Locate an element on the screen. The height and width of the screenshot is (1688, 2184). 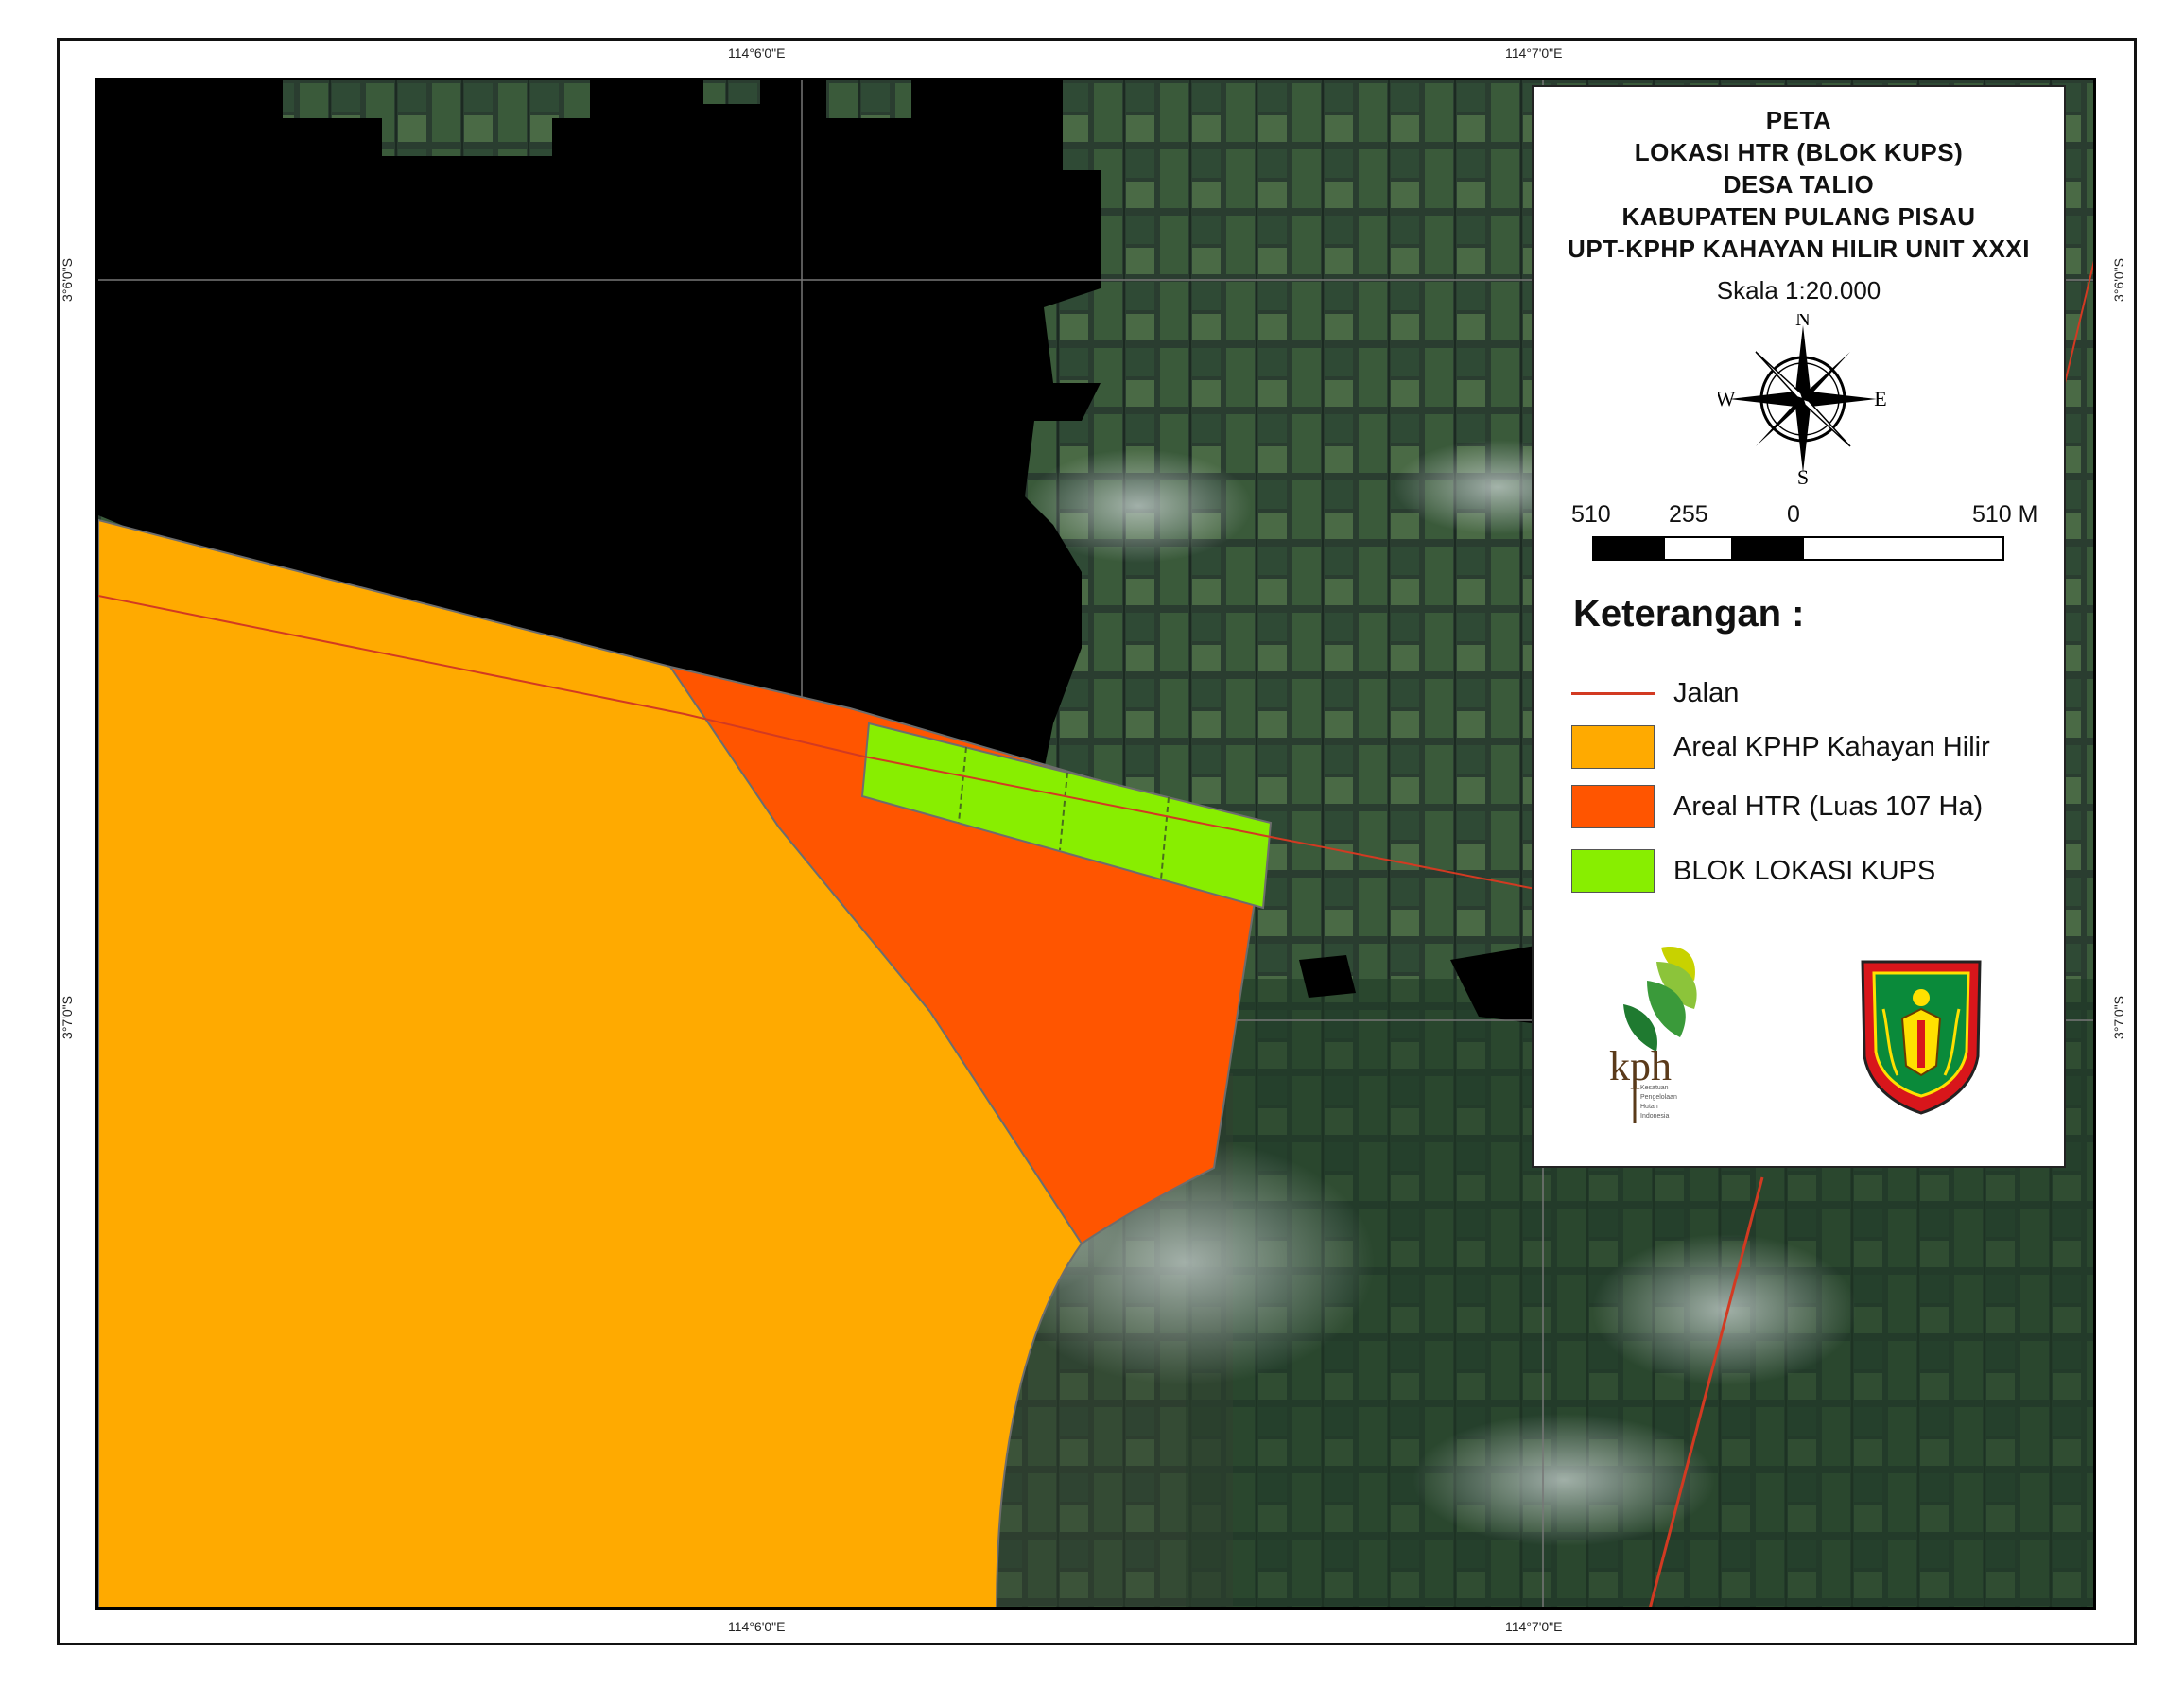
kph-logo-icon: kph Kesatuan Pengelolaan Hutan Indonesia is located at coordinates (1653, 1035).